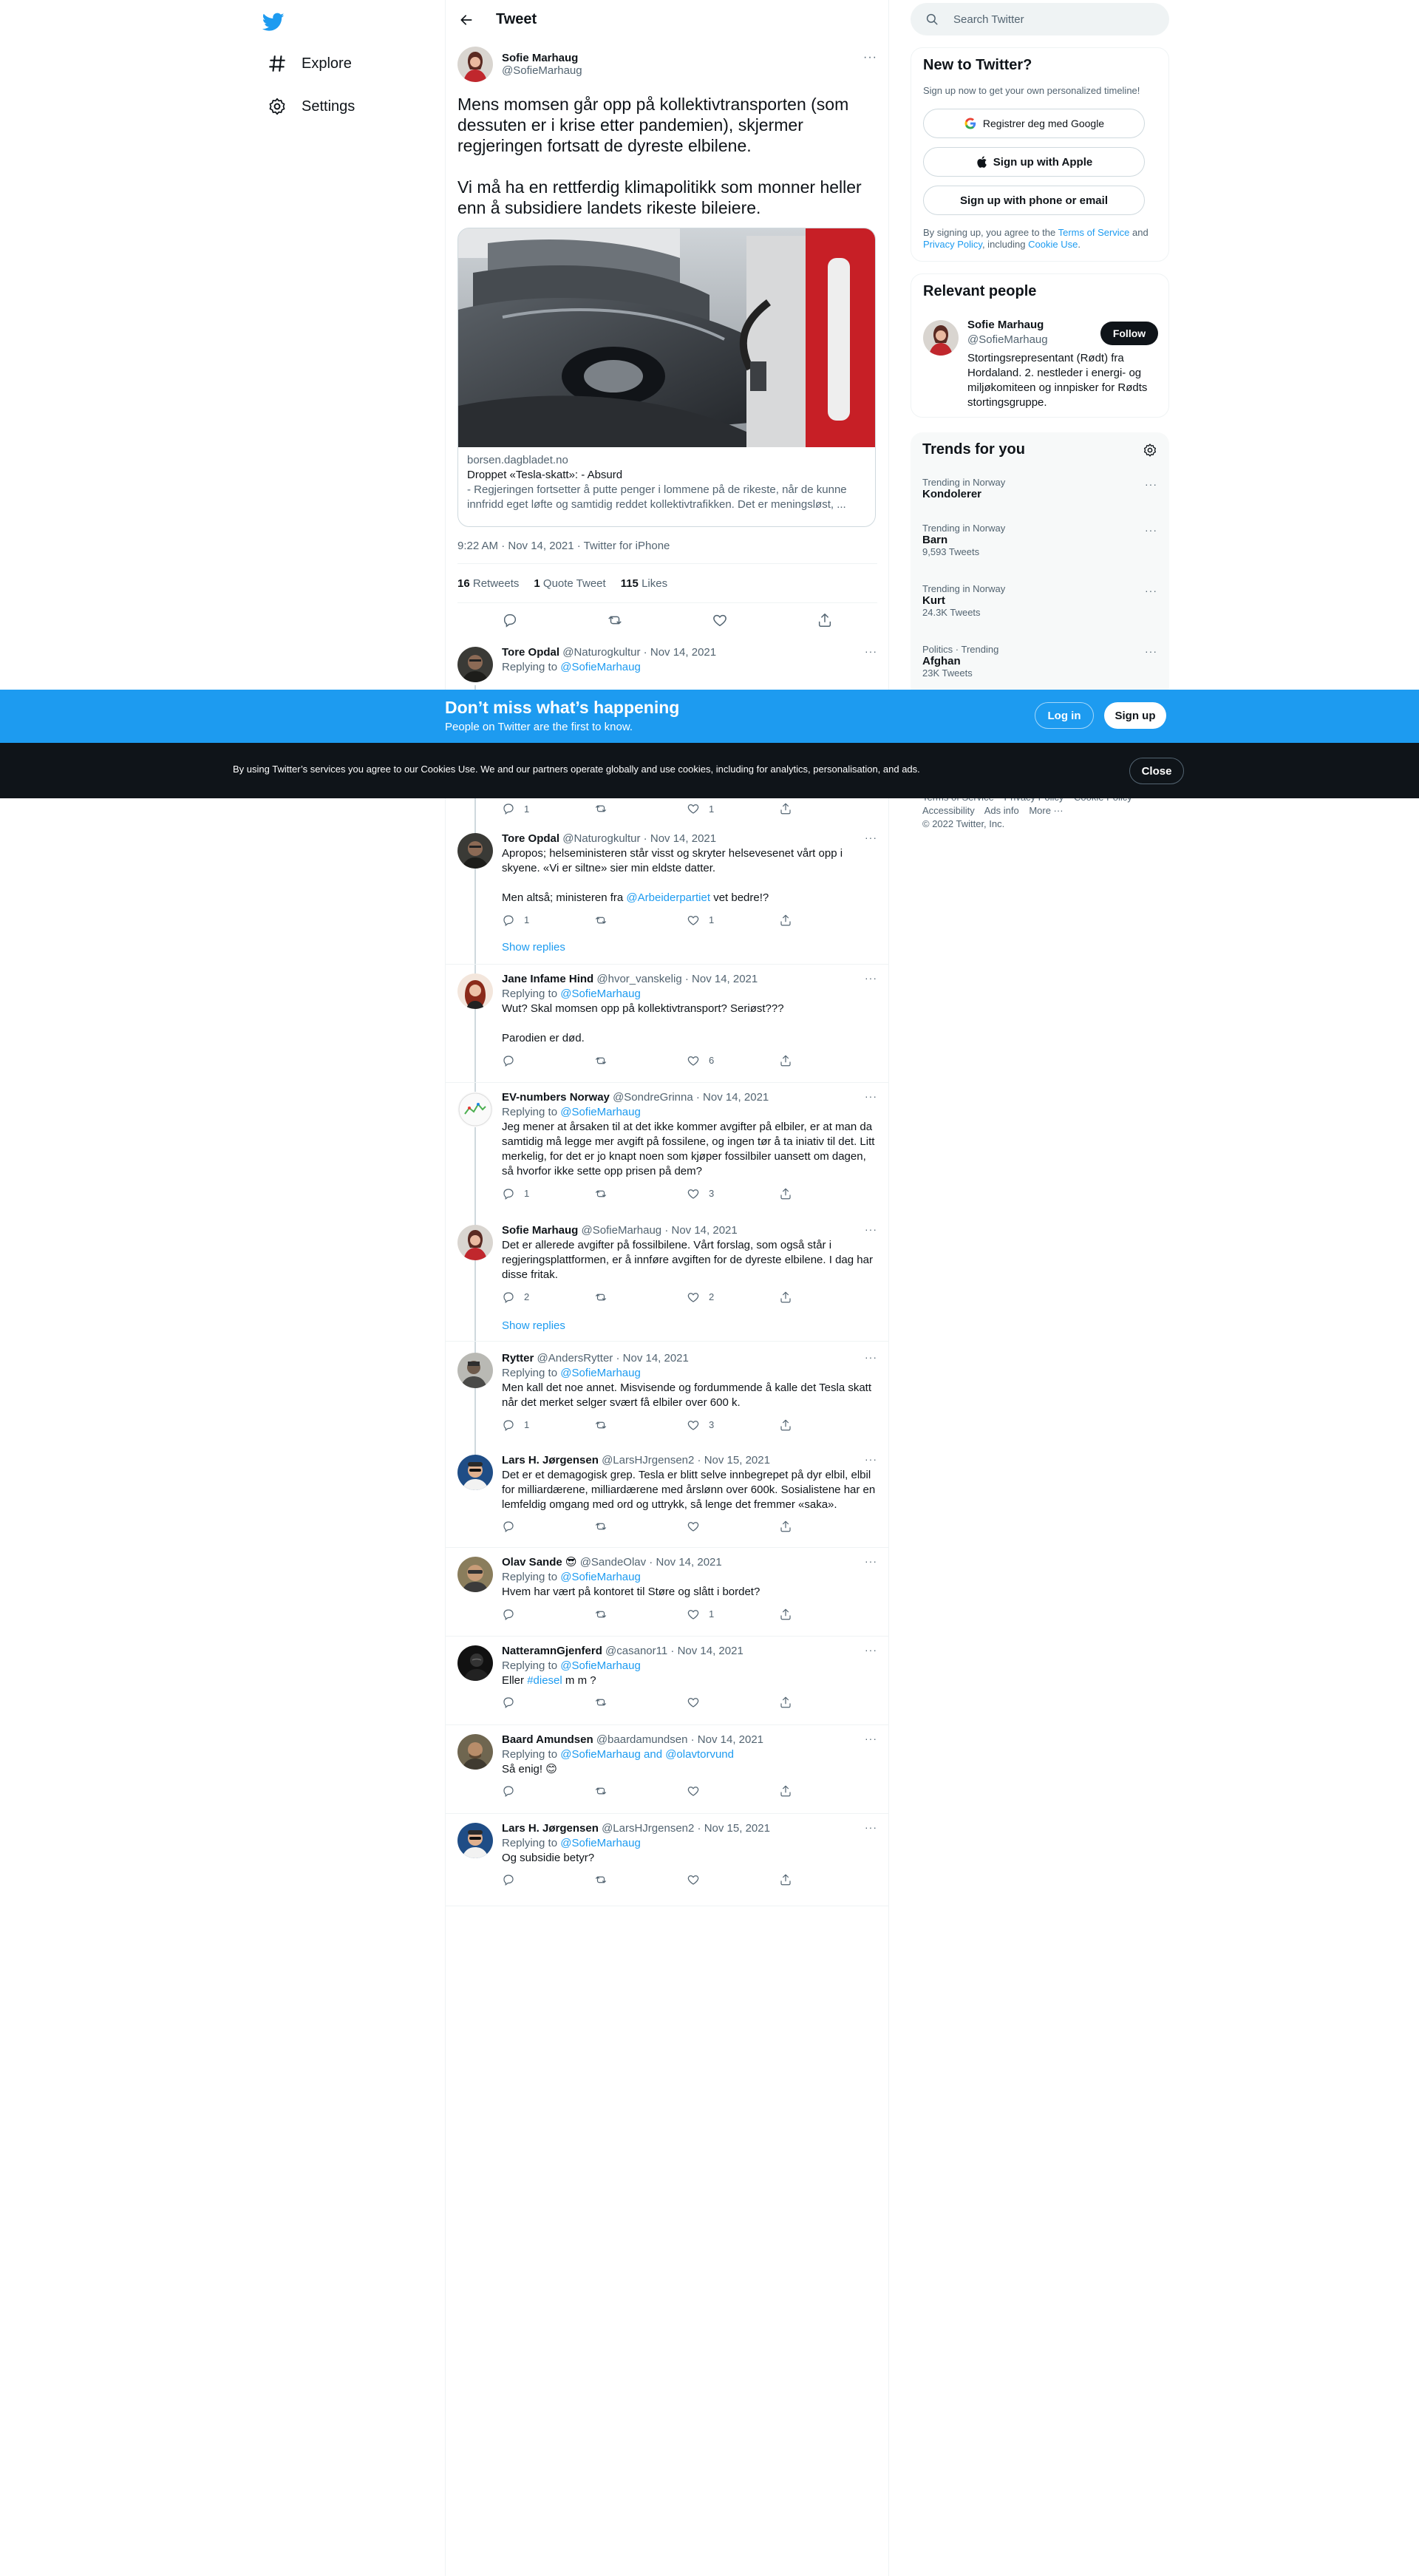 The image size is (1419, 2576). I want to click on footer-ads-link: Ads info, so click(1001, 810).